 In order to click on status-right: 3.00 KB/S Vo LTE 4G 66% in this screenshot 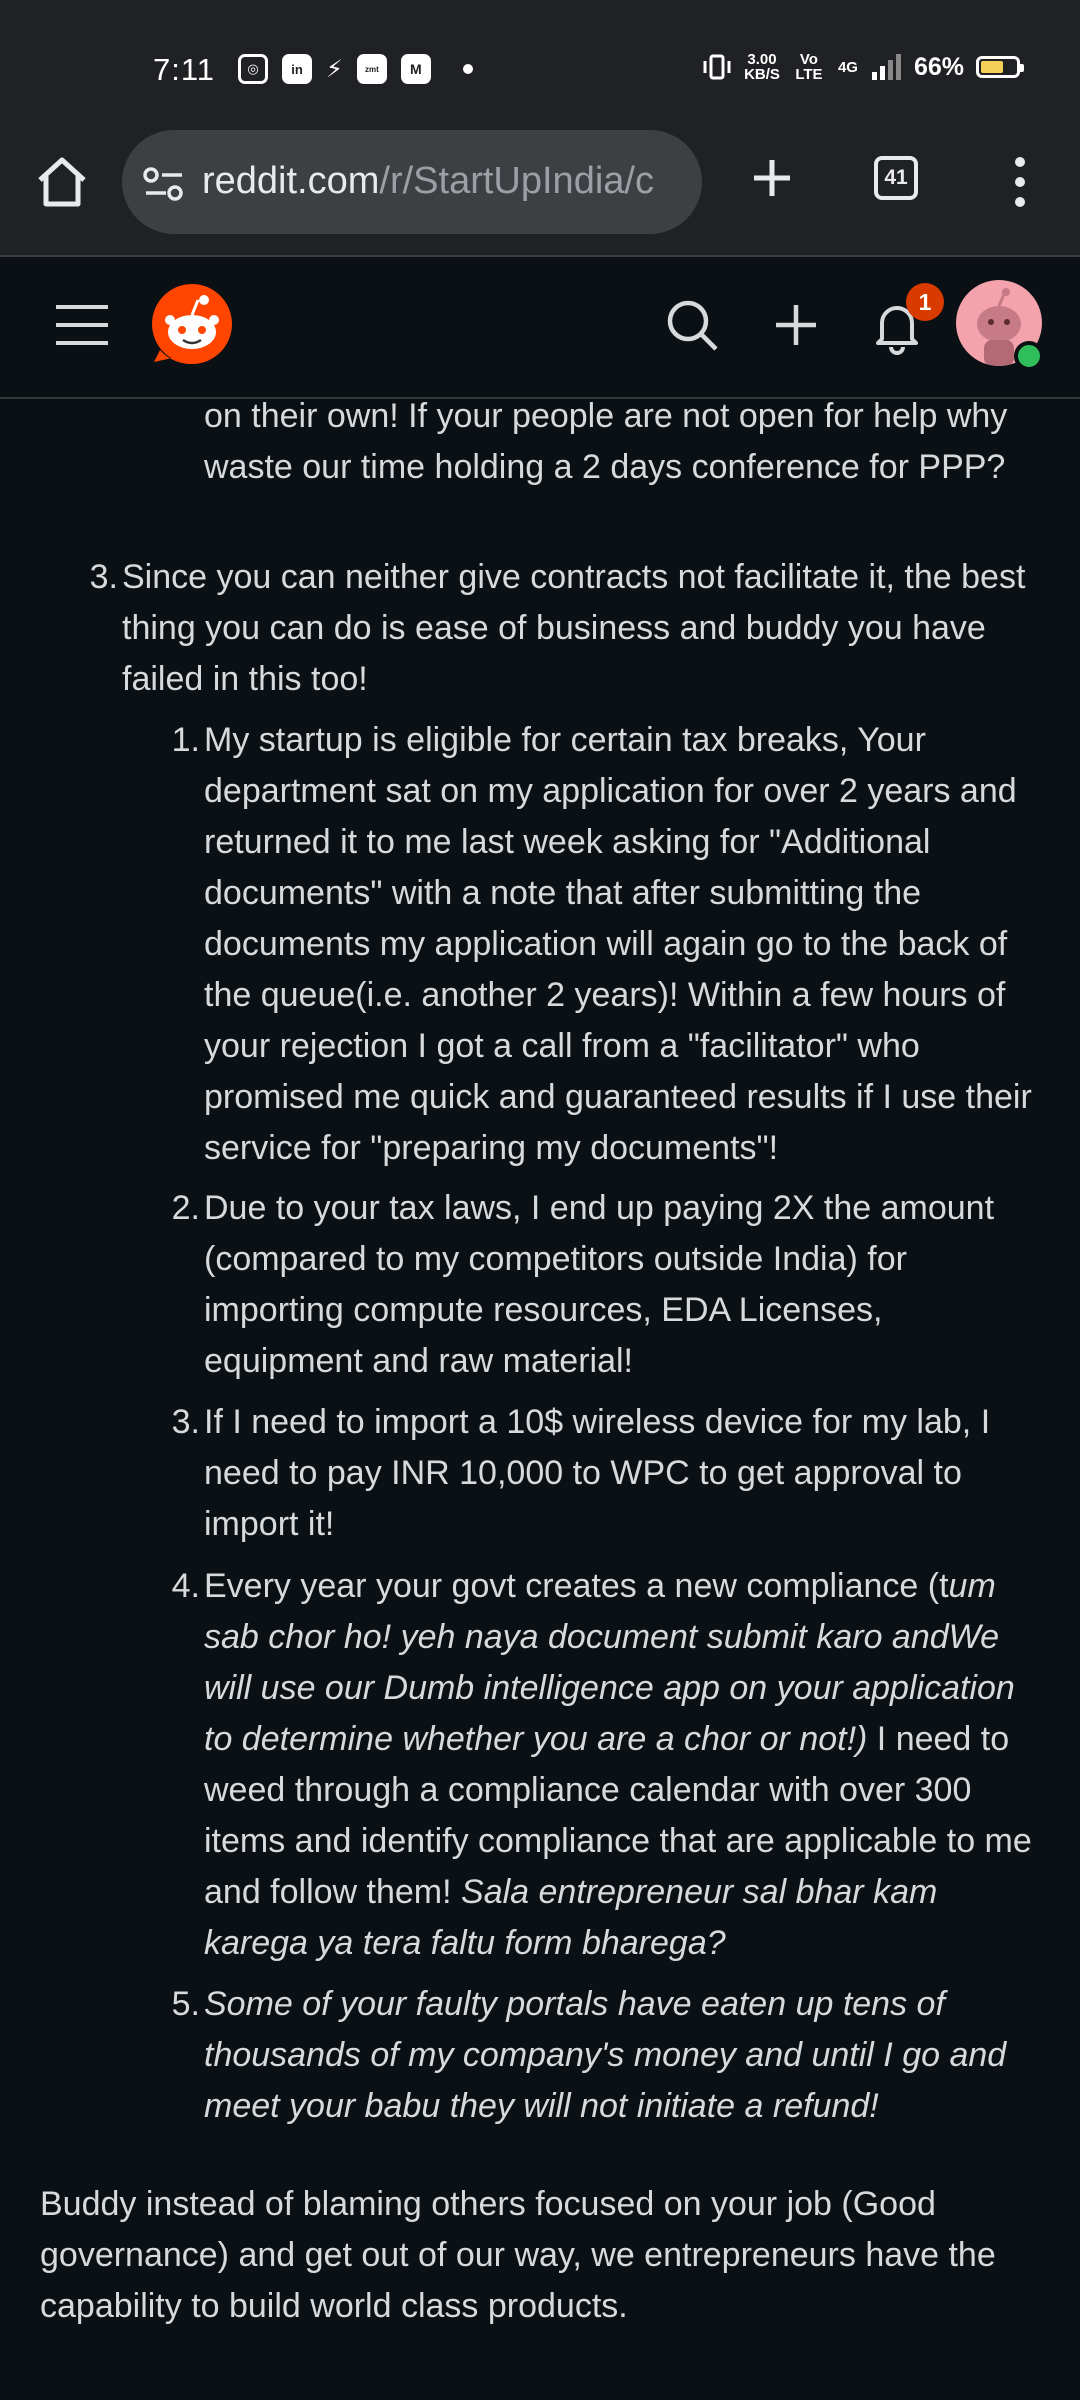, I will do `click(863, 67)`.